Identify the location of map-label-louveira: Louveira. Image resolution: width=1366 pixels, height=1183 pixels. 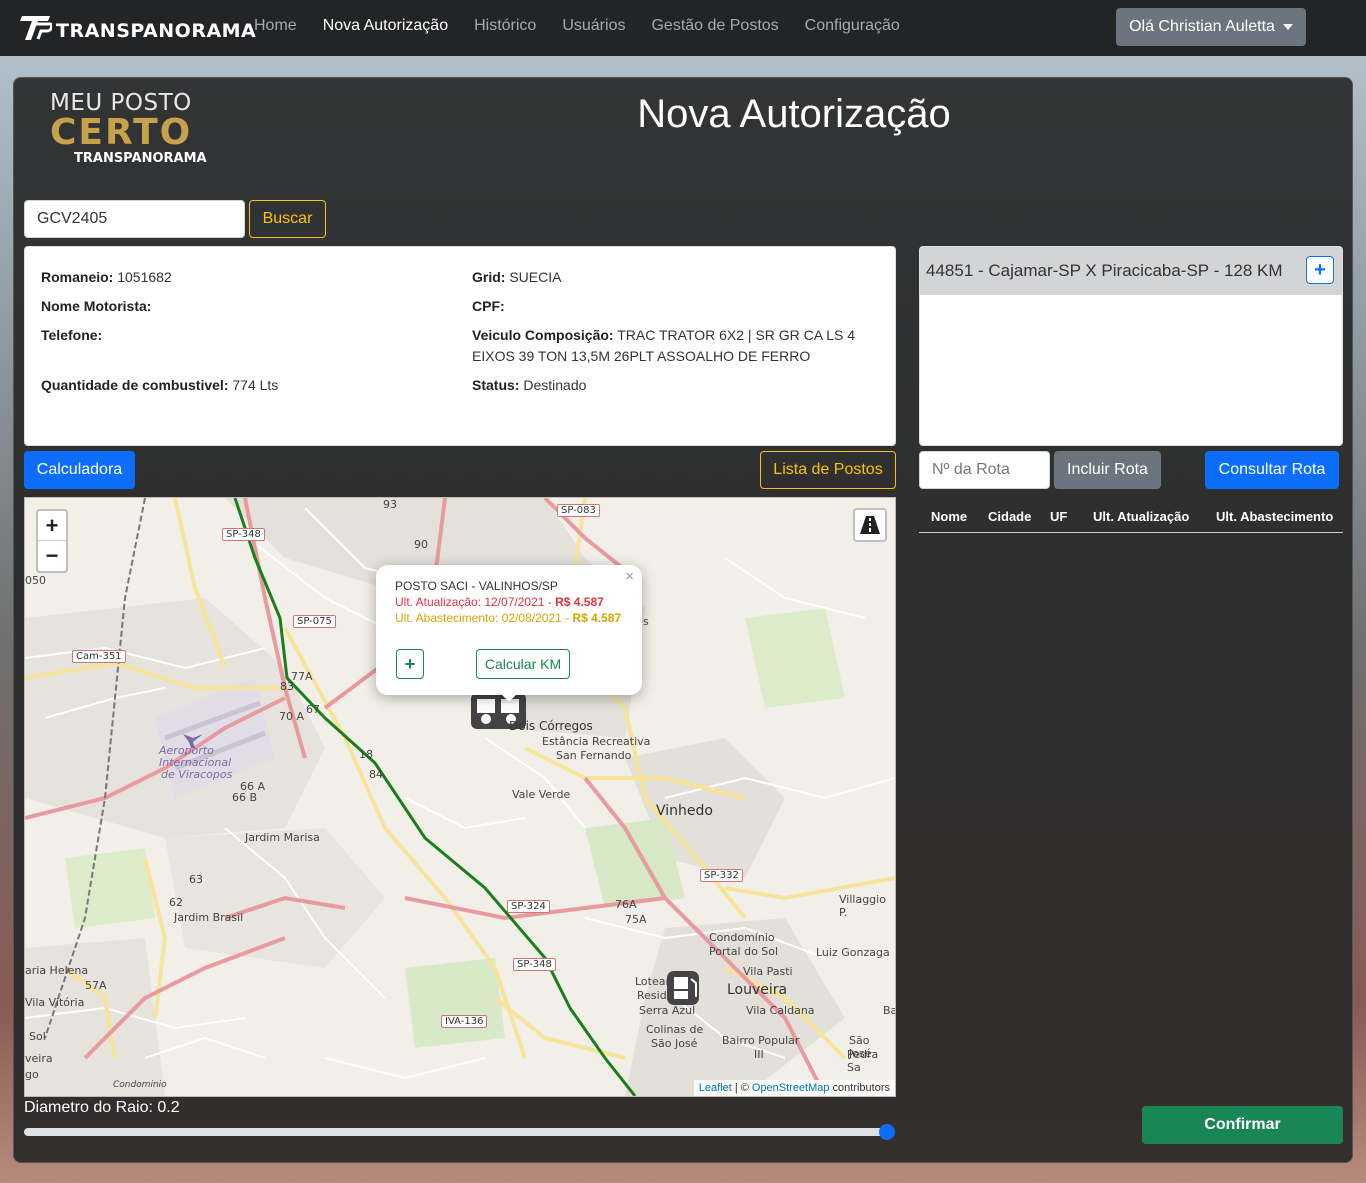
(757, 990).